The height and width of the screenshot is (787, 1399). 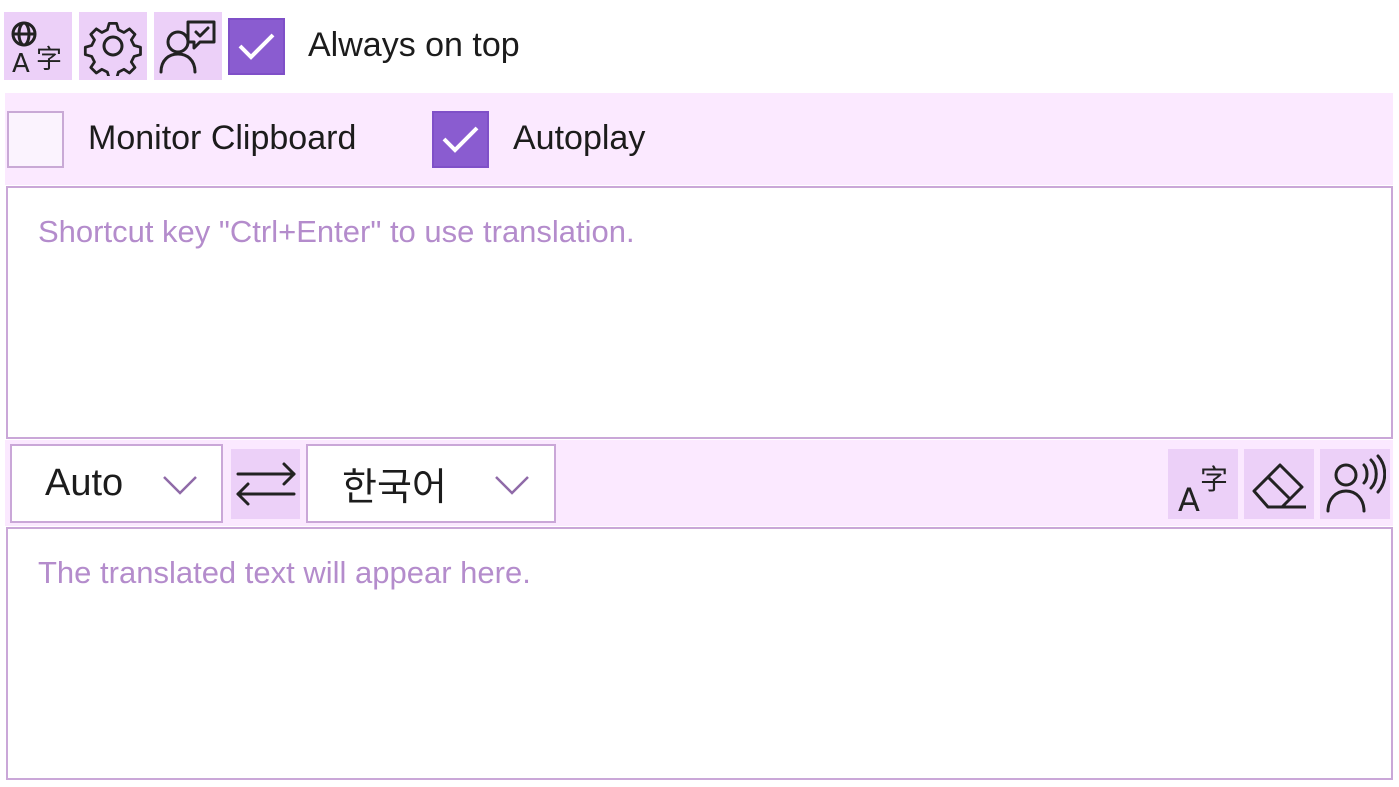 I want to click on monitor-clipboard-label: Monitor Clipboard, so click(x=222, y=138).